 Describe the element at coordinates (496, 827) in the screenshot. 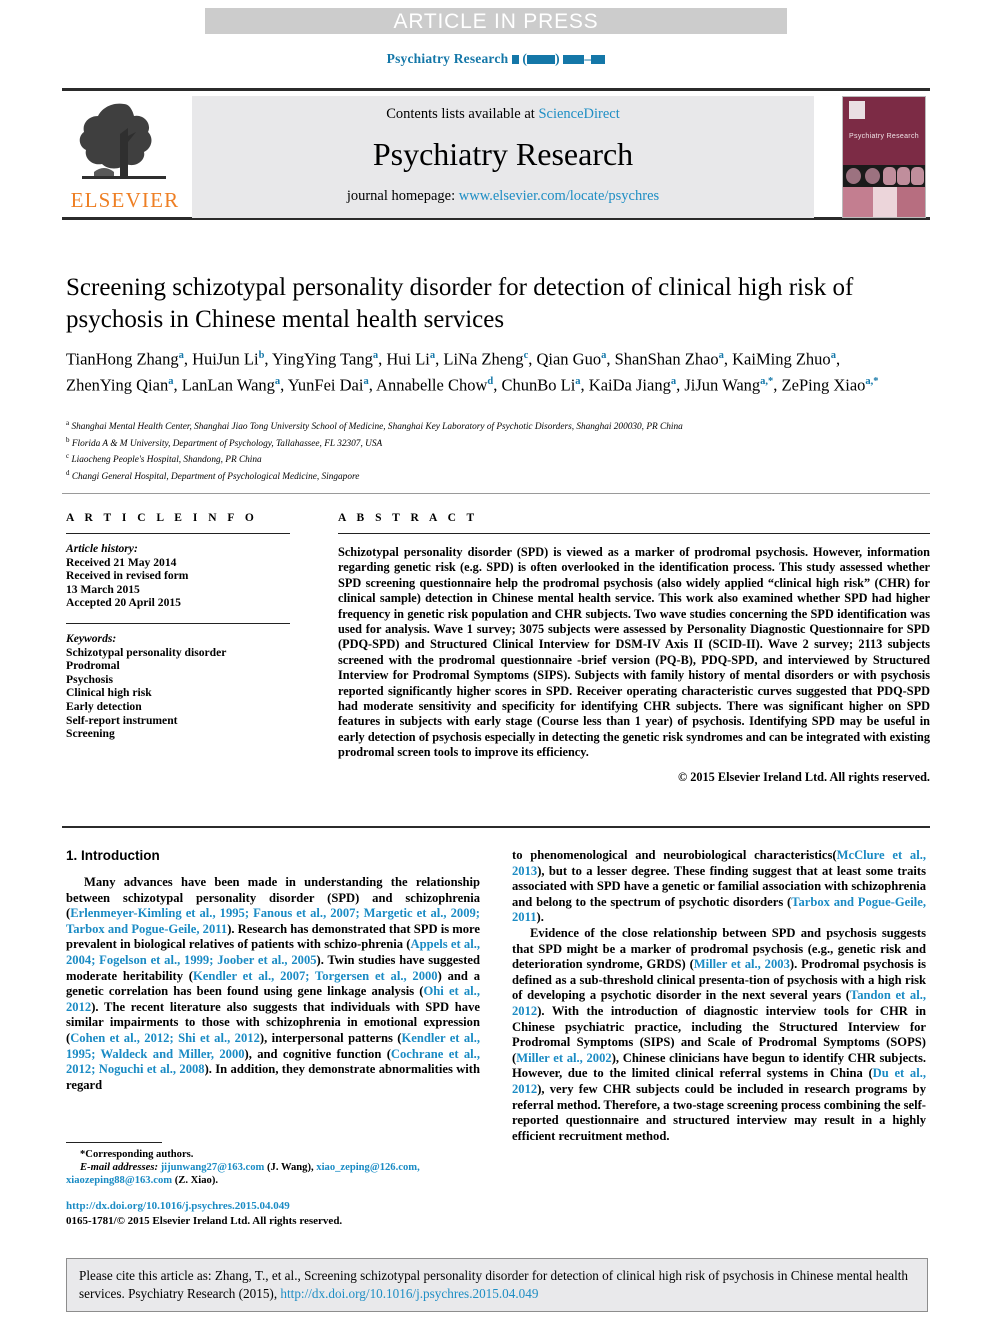

I see `info-block-bottom-rule` at that location.